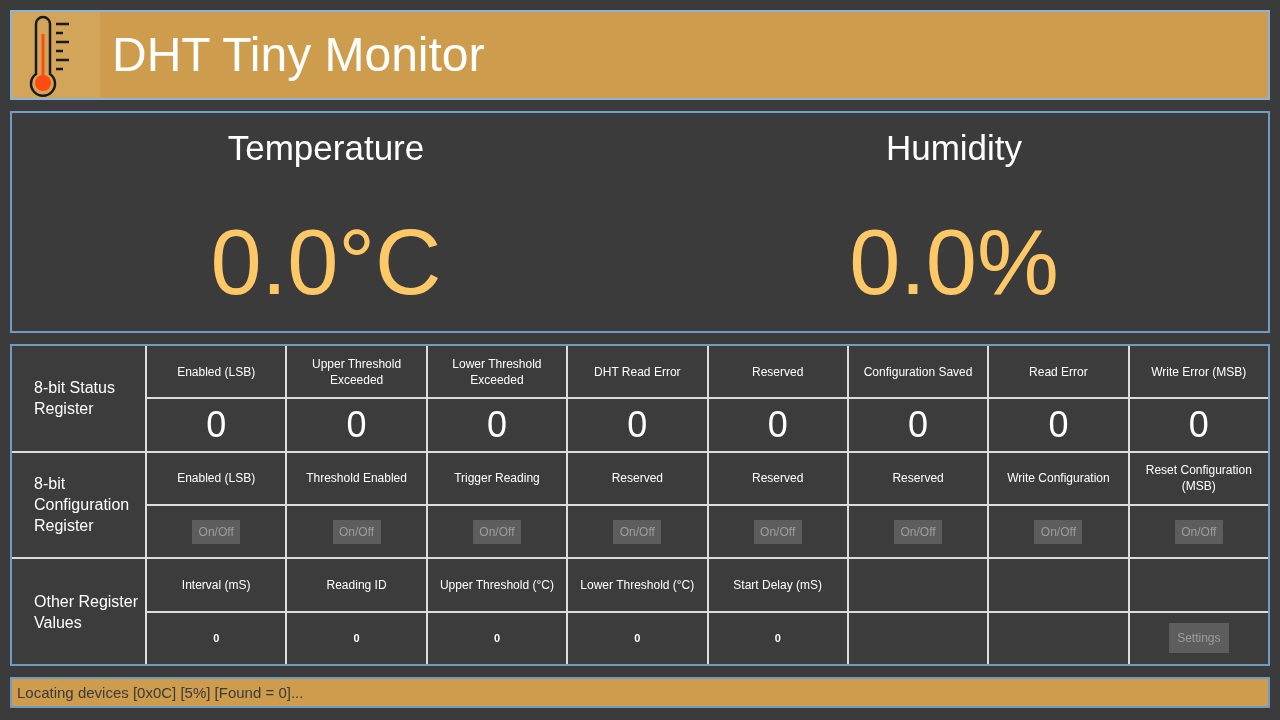 This screenshot has width=1280, height=720. Describe the element at coordinates (954, 148) in the screenshot. I see `reading-label: Humidity` at that location.